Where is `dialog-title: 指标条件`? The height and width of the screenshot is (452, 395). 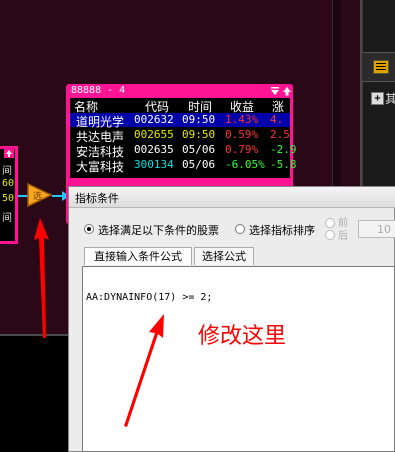
dialog-title: 指标条件 is located at coordinates (97, 198).